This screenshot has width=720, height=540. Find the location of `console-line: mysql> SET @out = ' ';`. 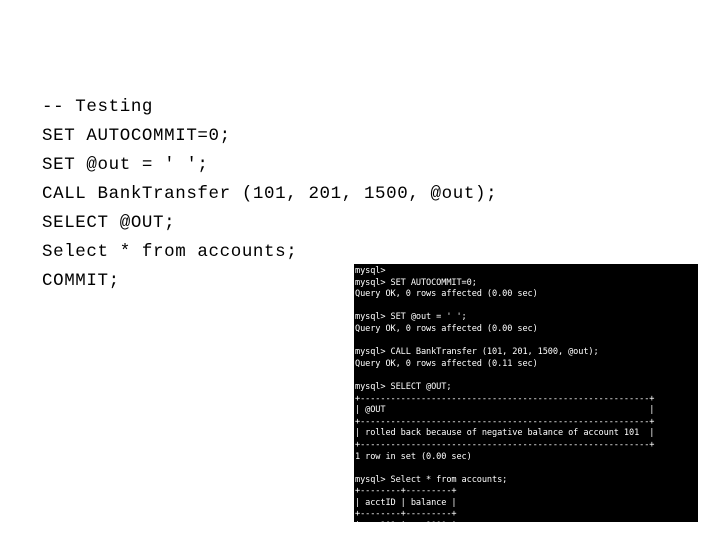

console-line: mysql> SET @out = ' '; is located at coordinates (411, 317).